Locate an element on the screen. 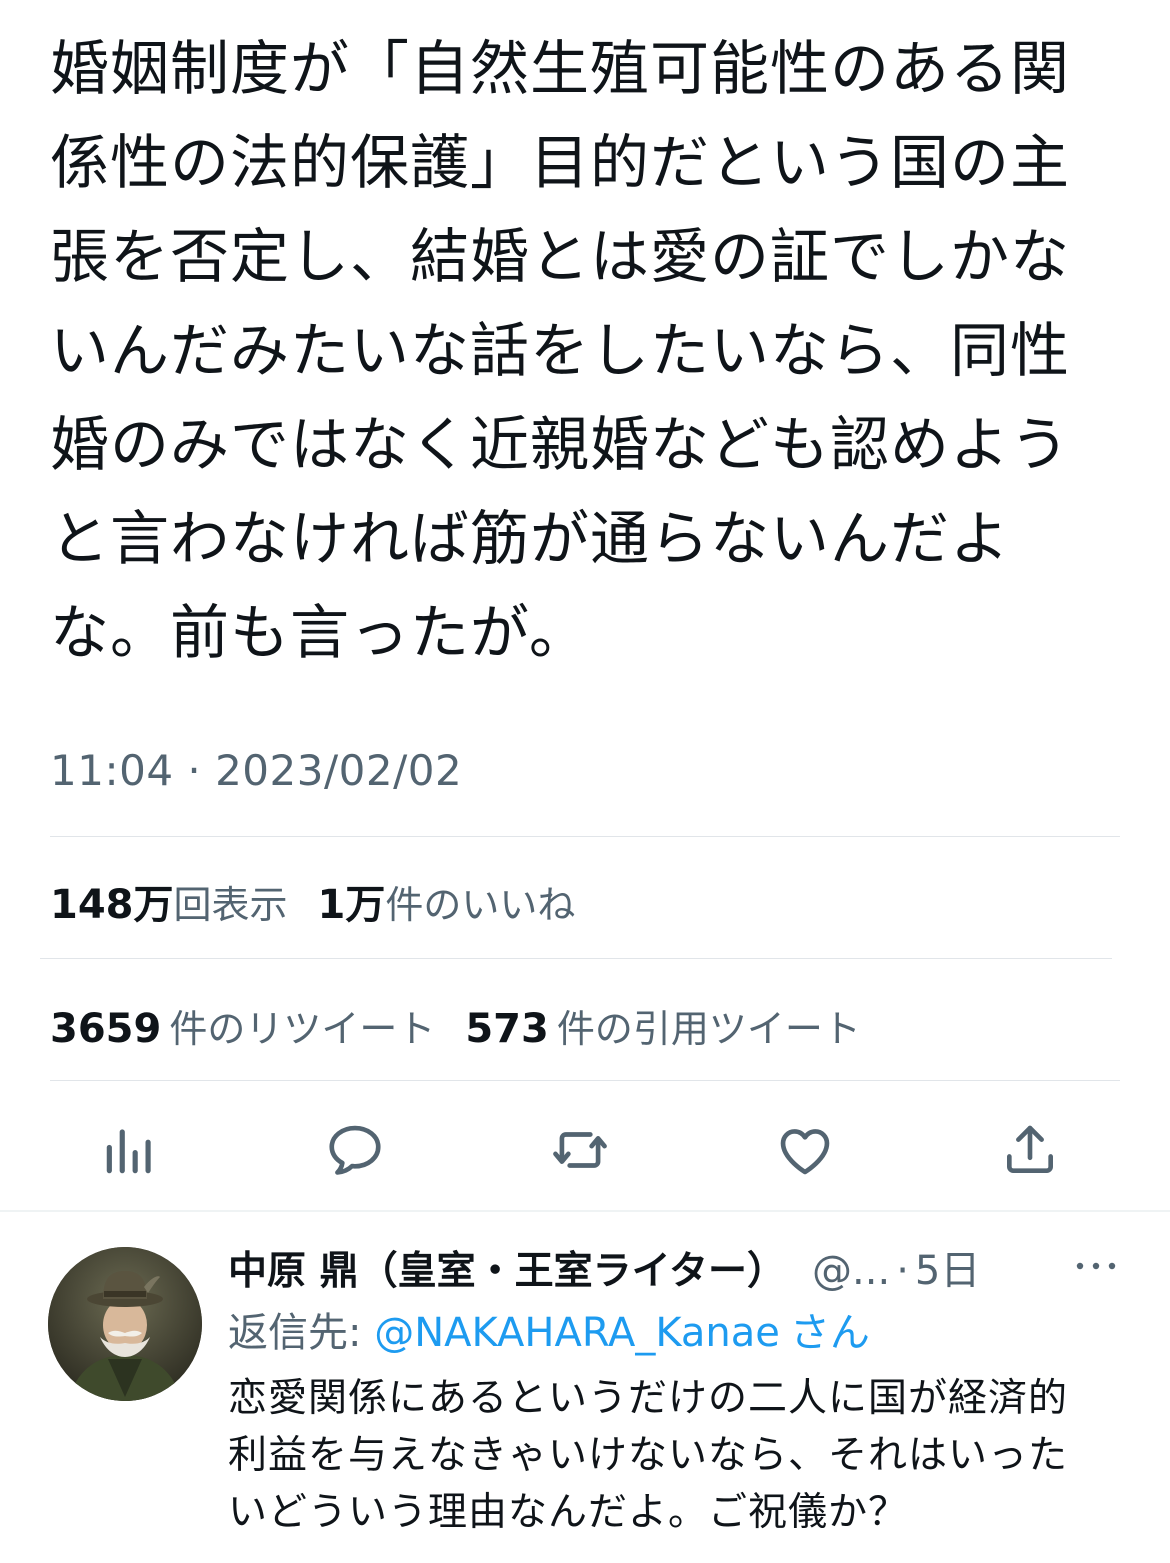 Image resolution: width=1170 pixels, height=1563 pixels. quotes-count: 573 is located at coordinates (507, 1029).